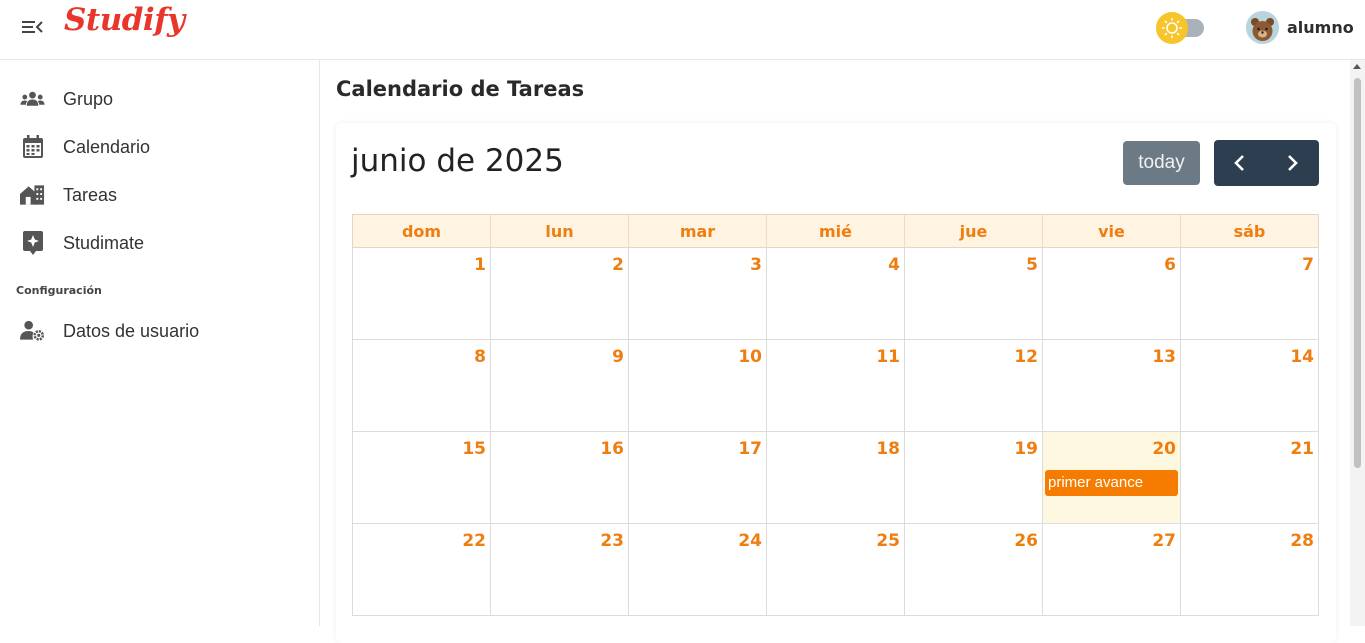 The image size is (1365, 643). I want to click on brand-logo: Studify, so click(124, 20).